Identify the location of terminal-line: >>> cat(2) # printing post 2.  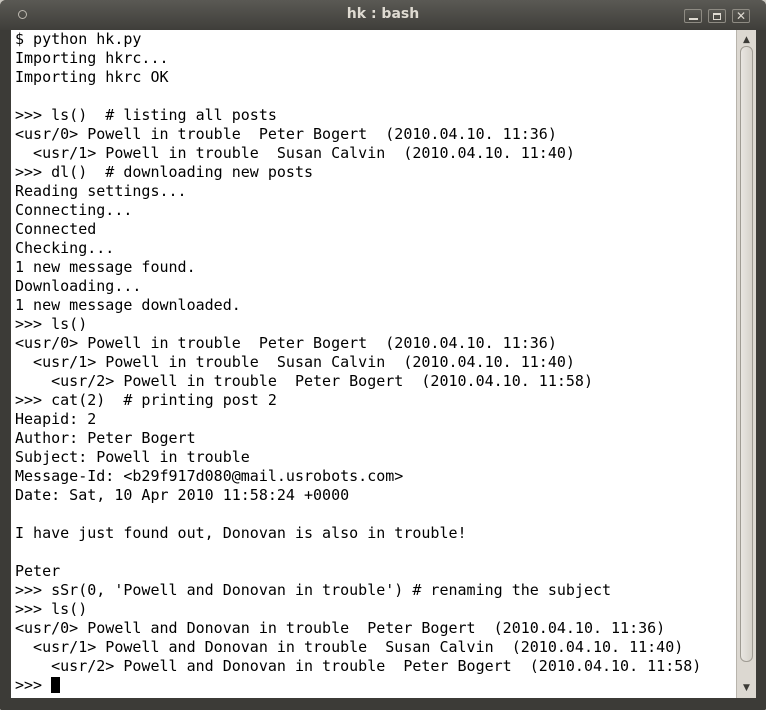
(146, 400).